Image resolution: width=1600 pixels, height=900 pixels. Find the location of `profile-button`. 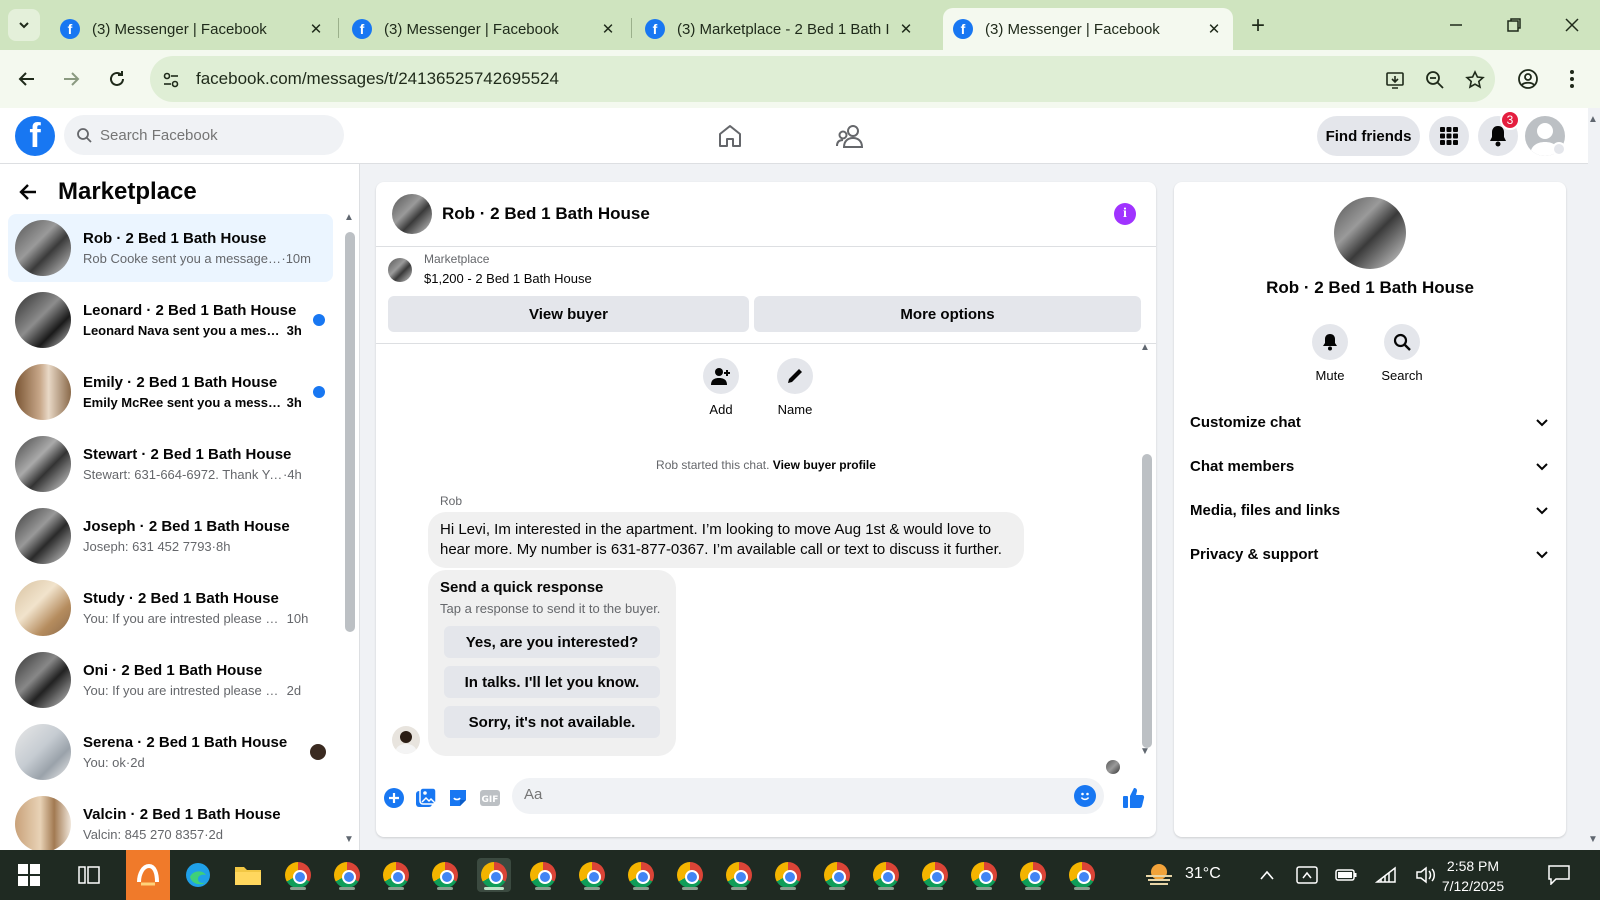

profile-button is located at coordinates (1528, 79).